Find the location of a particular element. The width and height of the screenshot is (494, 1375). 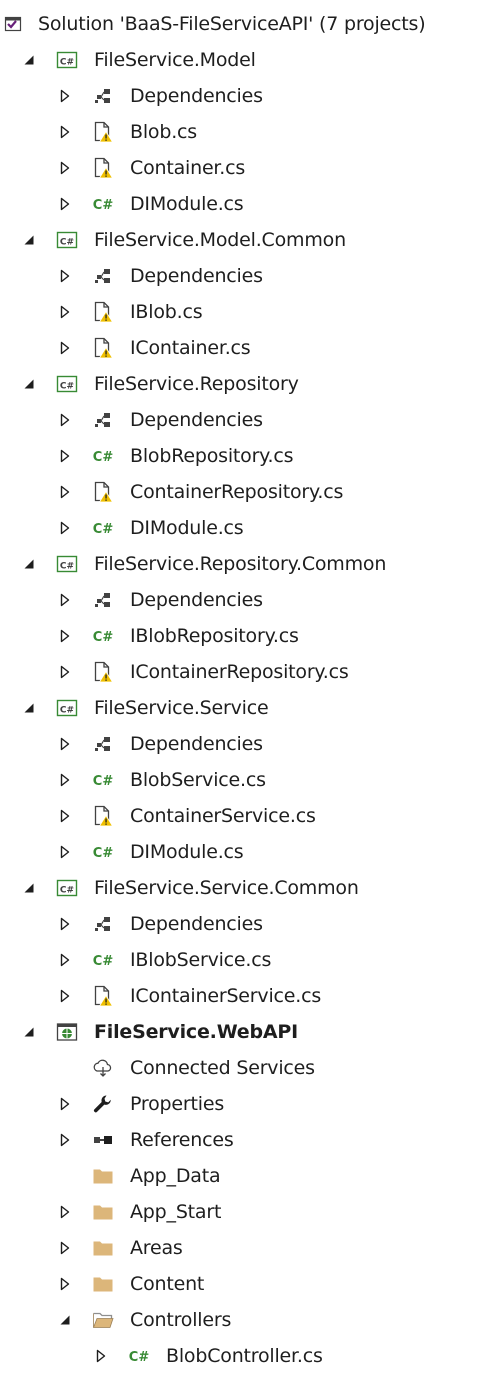

tree-item-label: FileService.Repository.Common is located at coordinates (240, 564).